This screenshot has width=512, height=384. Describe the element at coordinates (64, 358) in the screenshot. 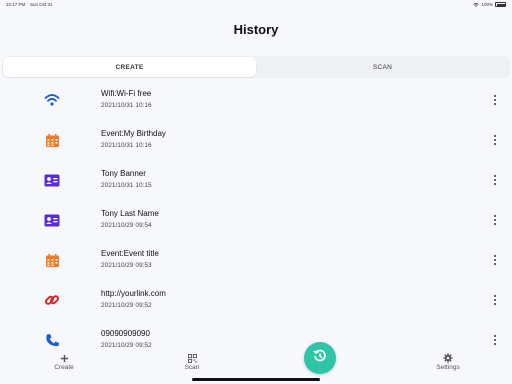

I see `plus-icon` at that location.